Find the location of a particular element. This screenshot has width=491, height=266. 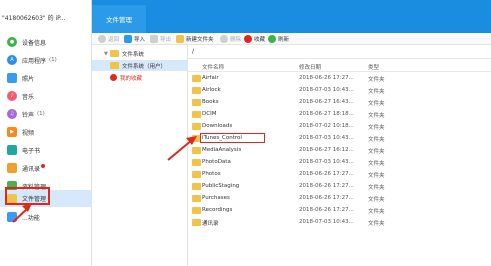

annotation-arrows is located at coordinates (104, 179).